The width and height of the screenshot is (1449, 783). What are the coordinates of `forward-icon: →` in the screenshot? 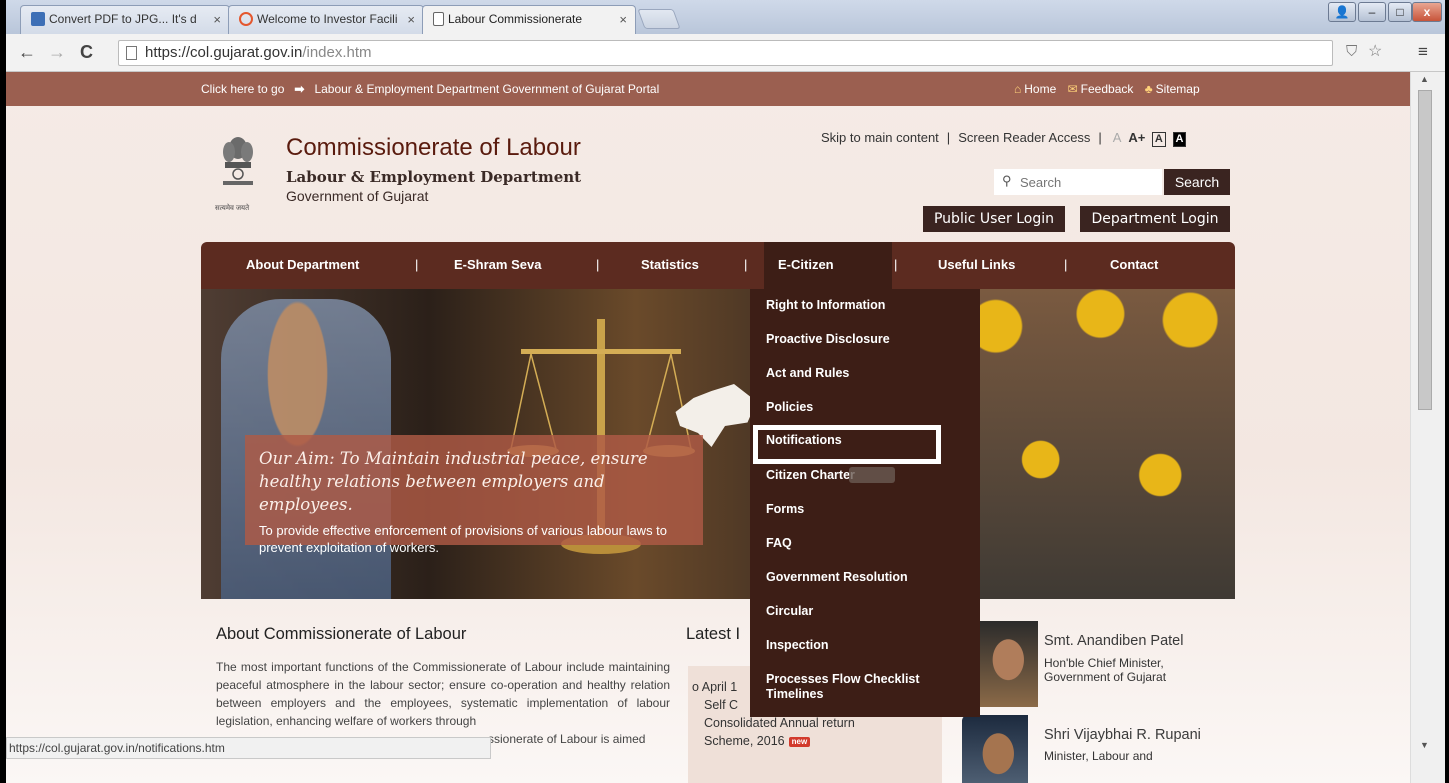 It's located at (57, 52).